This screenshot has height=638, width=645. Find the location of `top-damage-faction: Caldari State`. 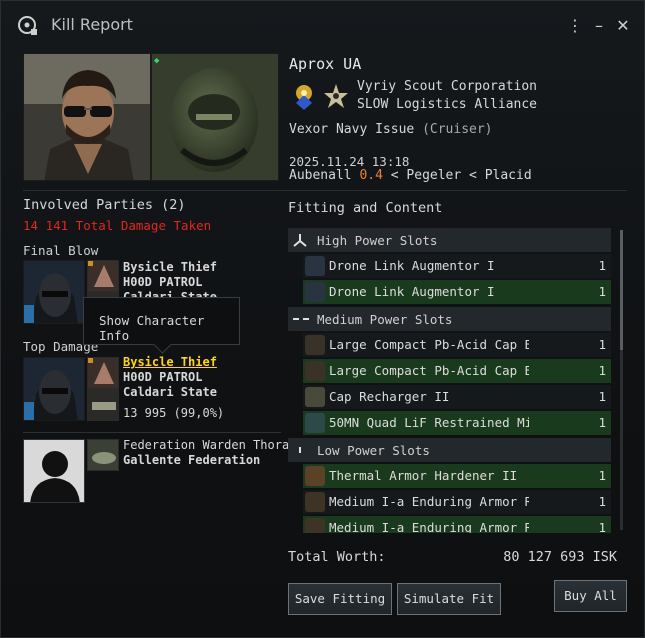

top-damage-faction: Caldari State is located at coordinates (170, 392).